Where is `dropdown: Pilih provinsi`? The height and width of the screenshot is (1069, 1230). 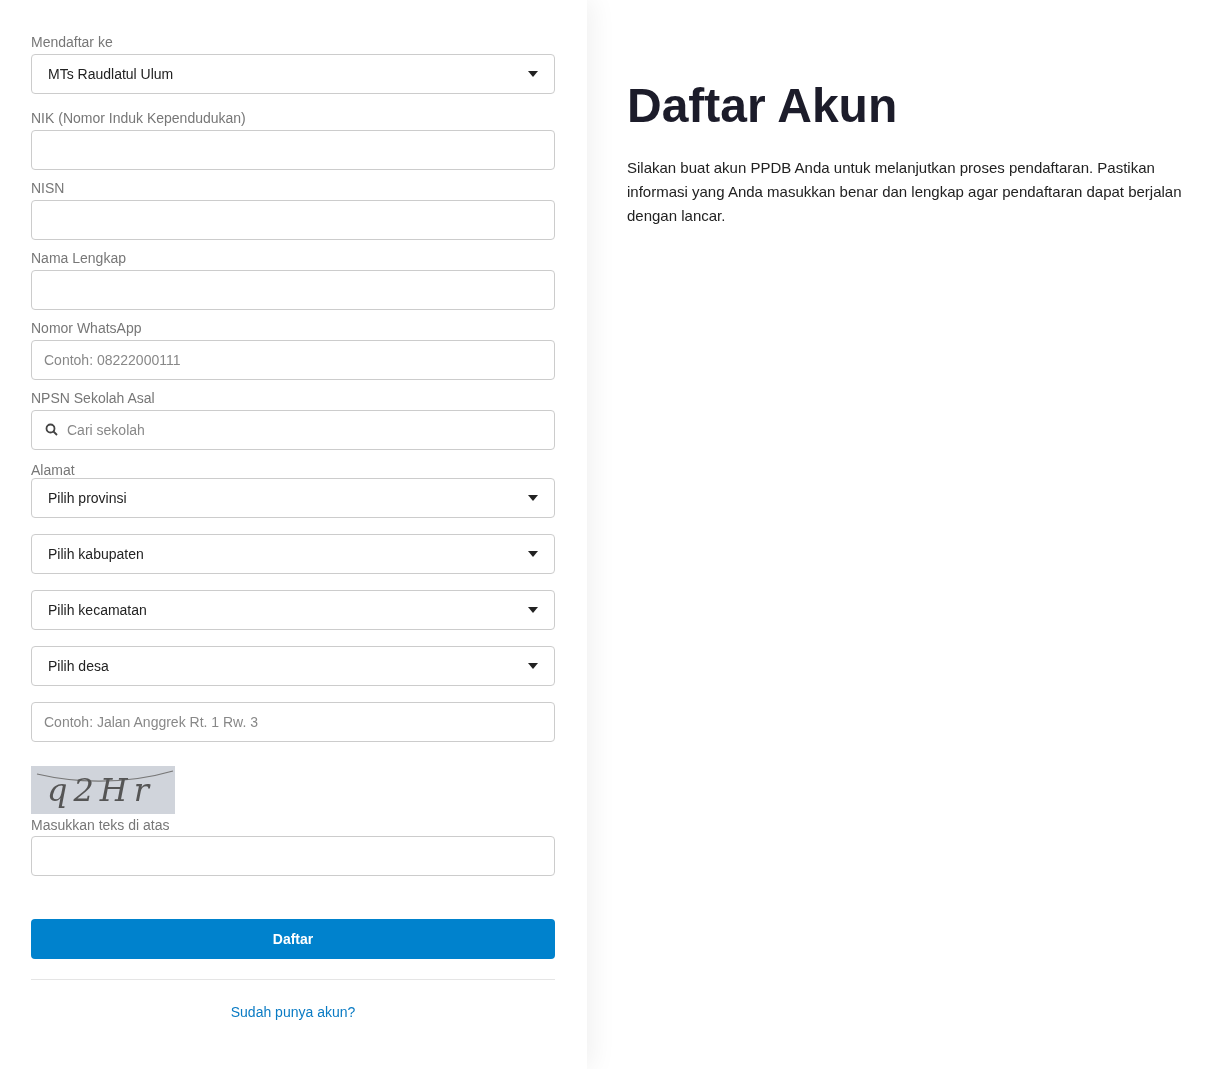 dropdown: Pilih provinsi is located at coordinates (293, 498).